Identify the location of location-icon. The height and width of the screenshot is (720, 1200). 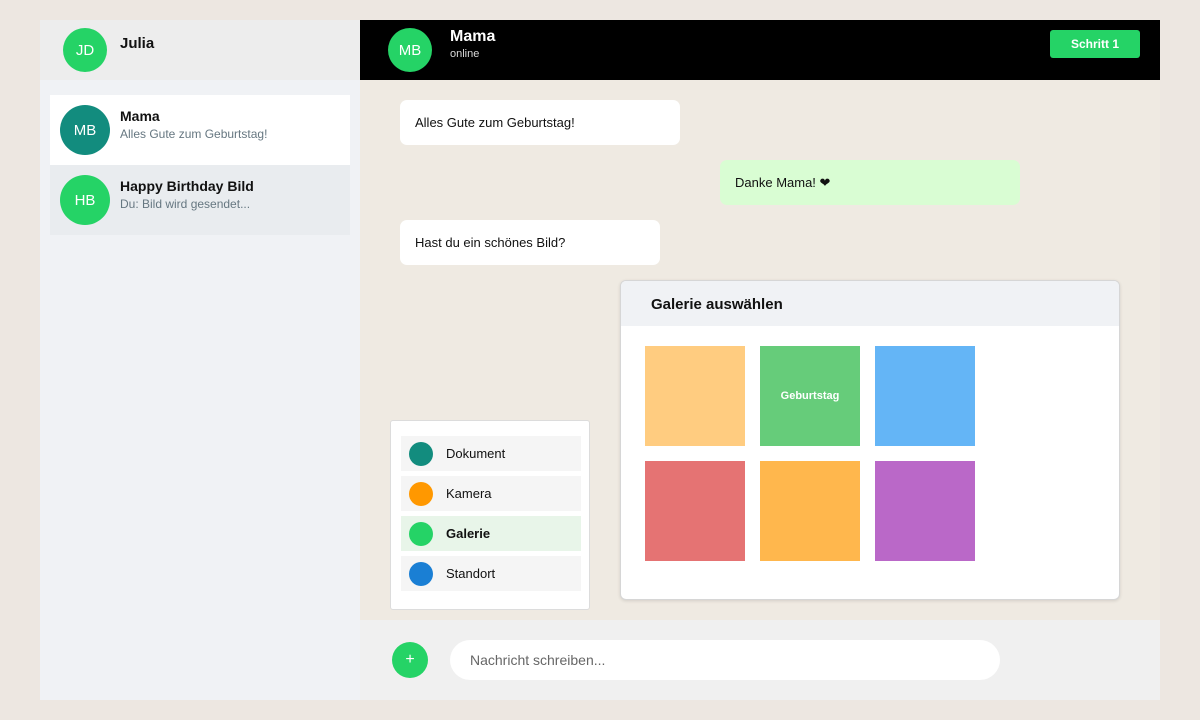
(421, 574).